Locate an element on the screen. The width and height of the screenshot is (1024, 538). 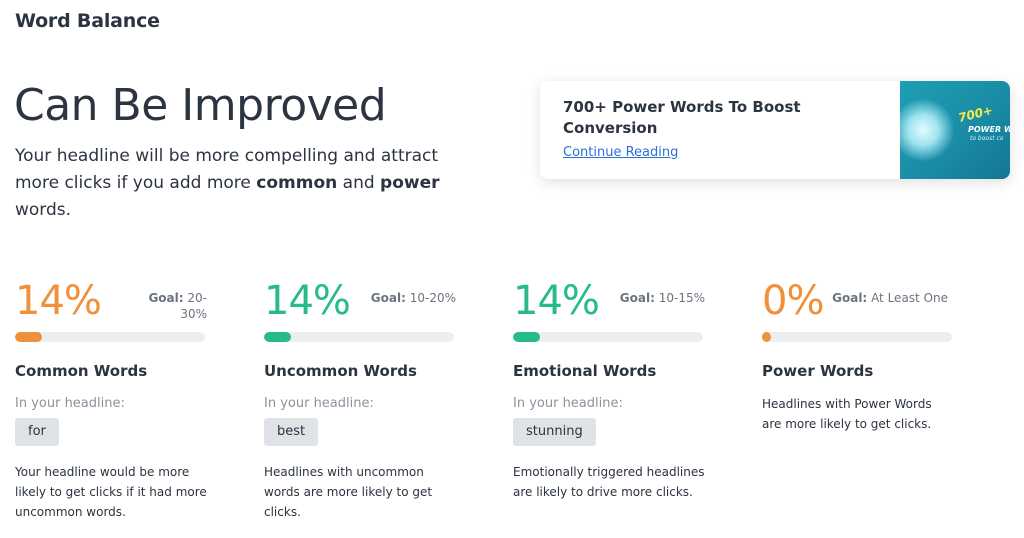
metric-goal: Goal: 10-15% is located at coordinates (662, 298).